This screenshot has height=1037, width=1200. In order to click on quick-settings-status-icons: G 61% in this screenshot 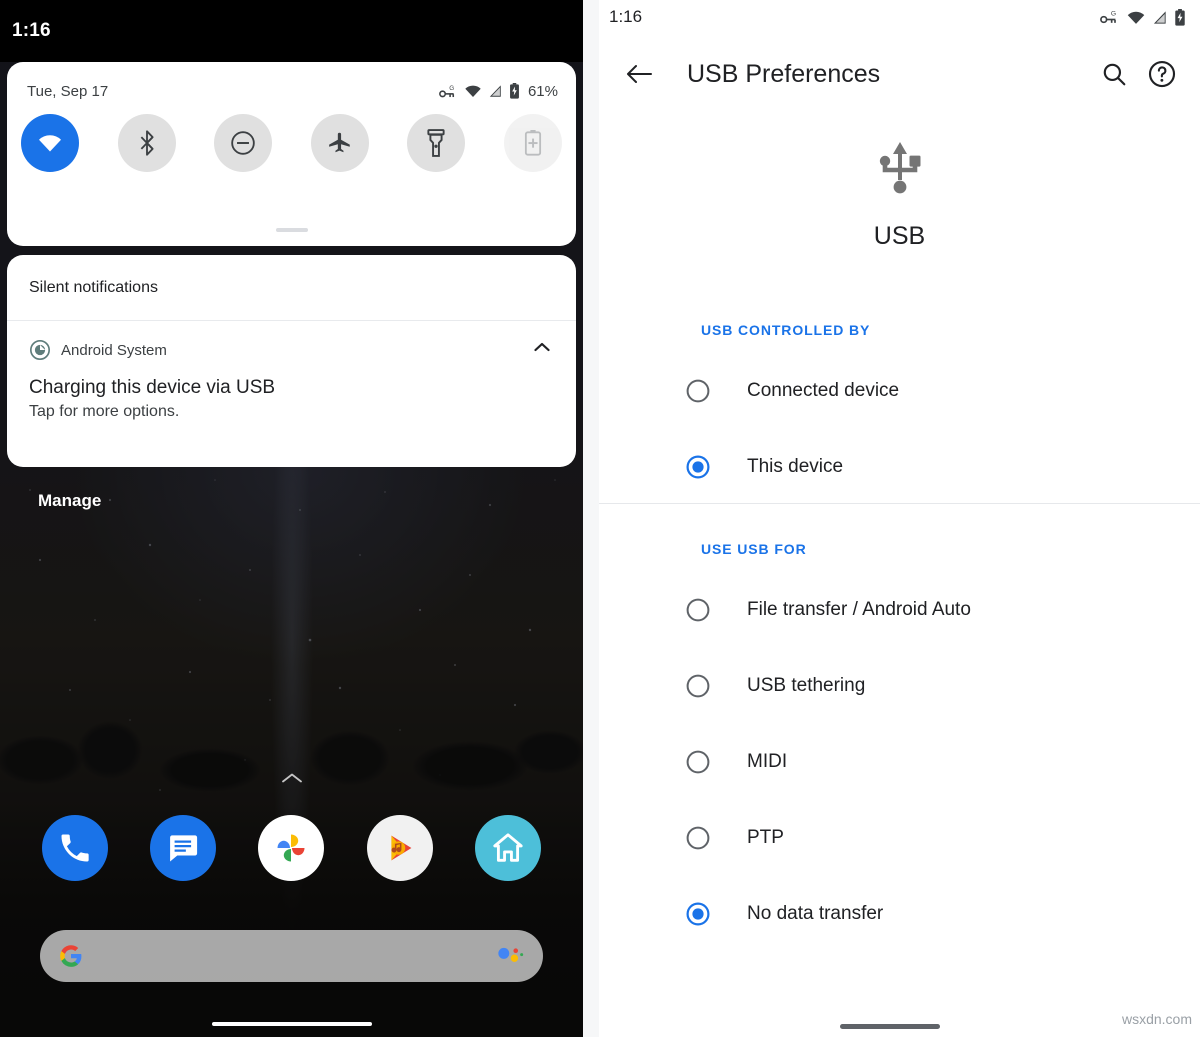, I will do `click(498, 91)`.